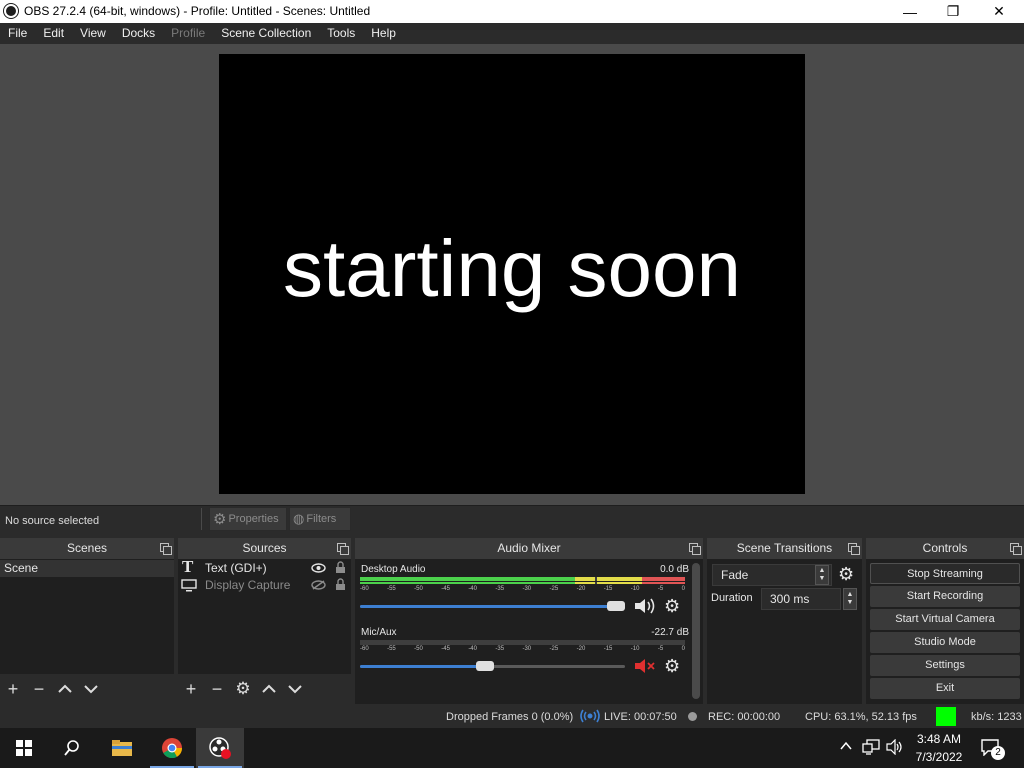 This screenshot has height=768, width=1024. What do you see at coordinates (318, 568) in the screenshot?
I see `eye-icon` at bounding box center [318, 568].